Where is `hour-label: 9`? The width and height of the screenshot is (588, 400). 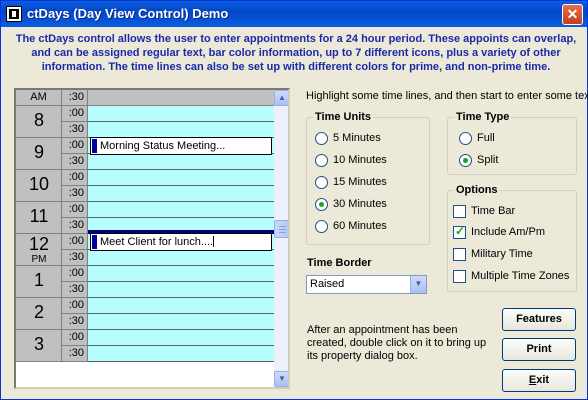 hour-label: 9 is located at coordinates (38, 152).